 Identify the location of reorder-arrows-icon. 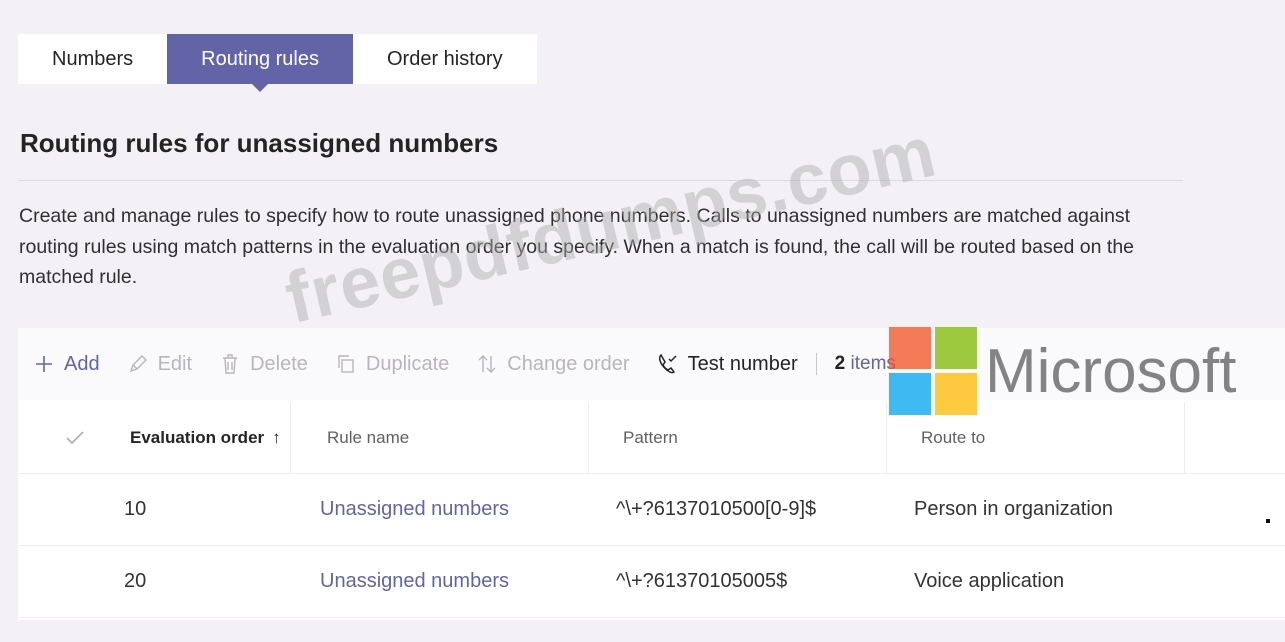
(487, 364).